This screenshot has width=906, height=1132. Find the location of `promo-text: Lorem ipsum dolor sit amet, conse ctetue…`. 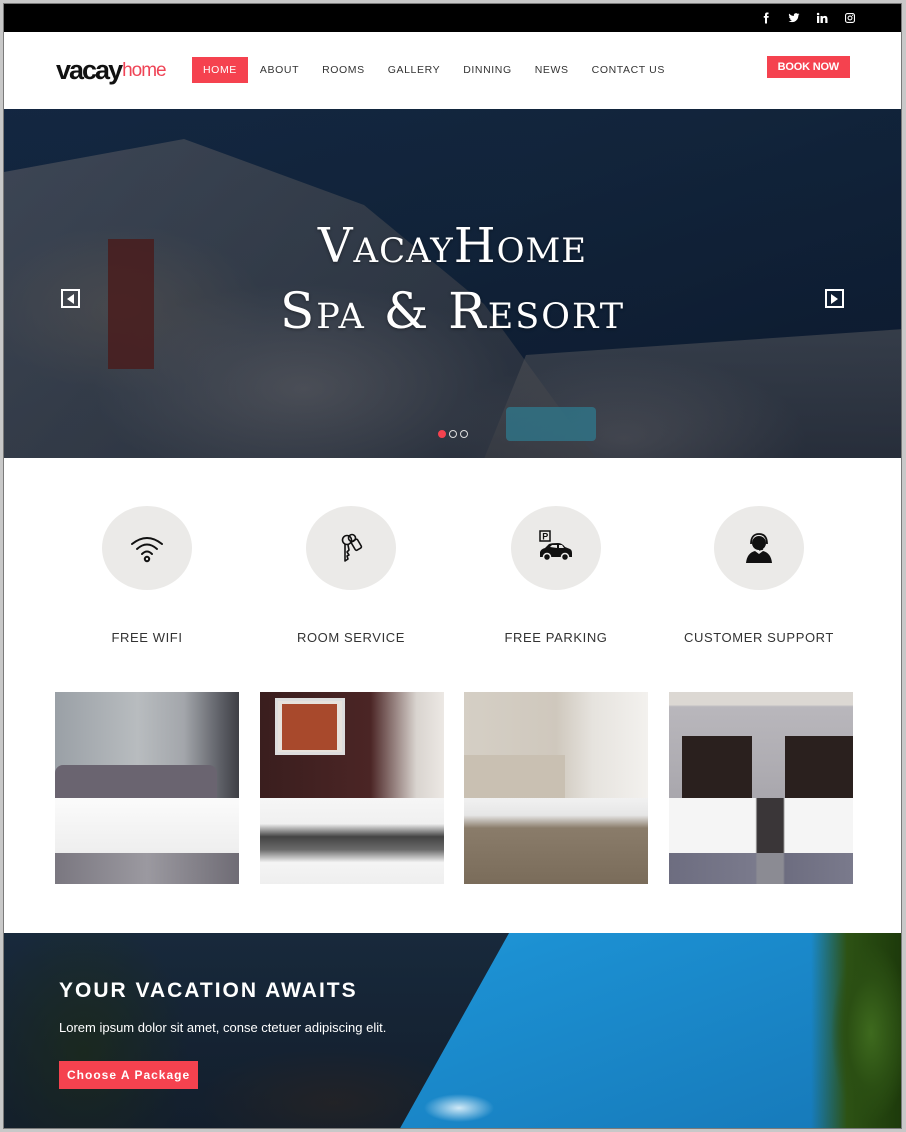

promo-text: Lorem ipsum dolor sit amet, conse ctetue… is located at coordinates (223, 1027).